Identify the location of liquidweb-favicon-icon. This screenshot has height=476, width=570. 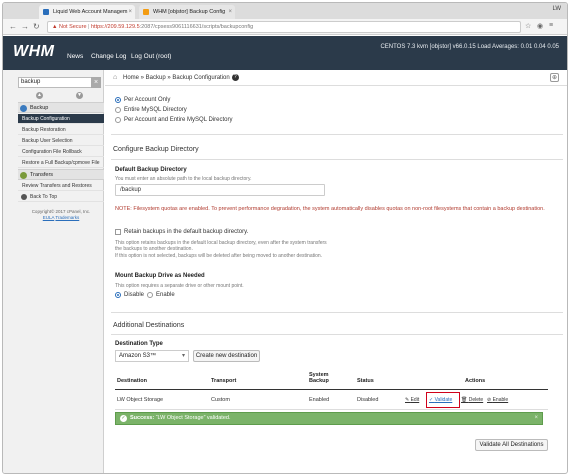
(46, 12).